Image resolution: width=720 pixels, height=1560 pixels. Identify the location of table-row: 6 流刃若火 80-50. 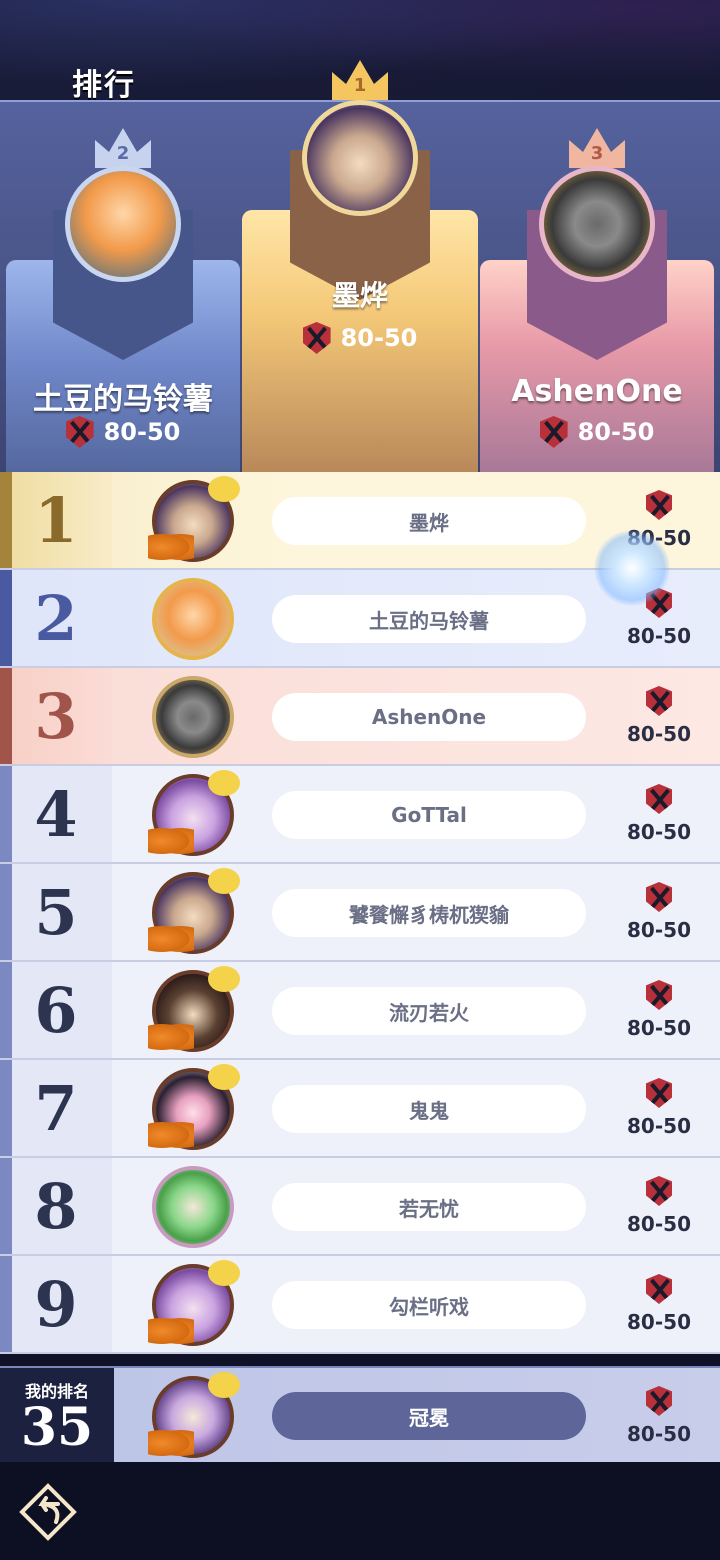
(360, 1011).